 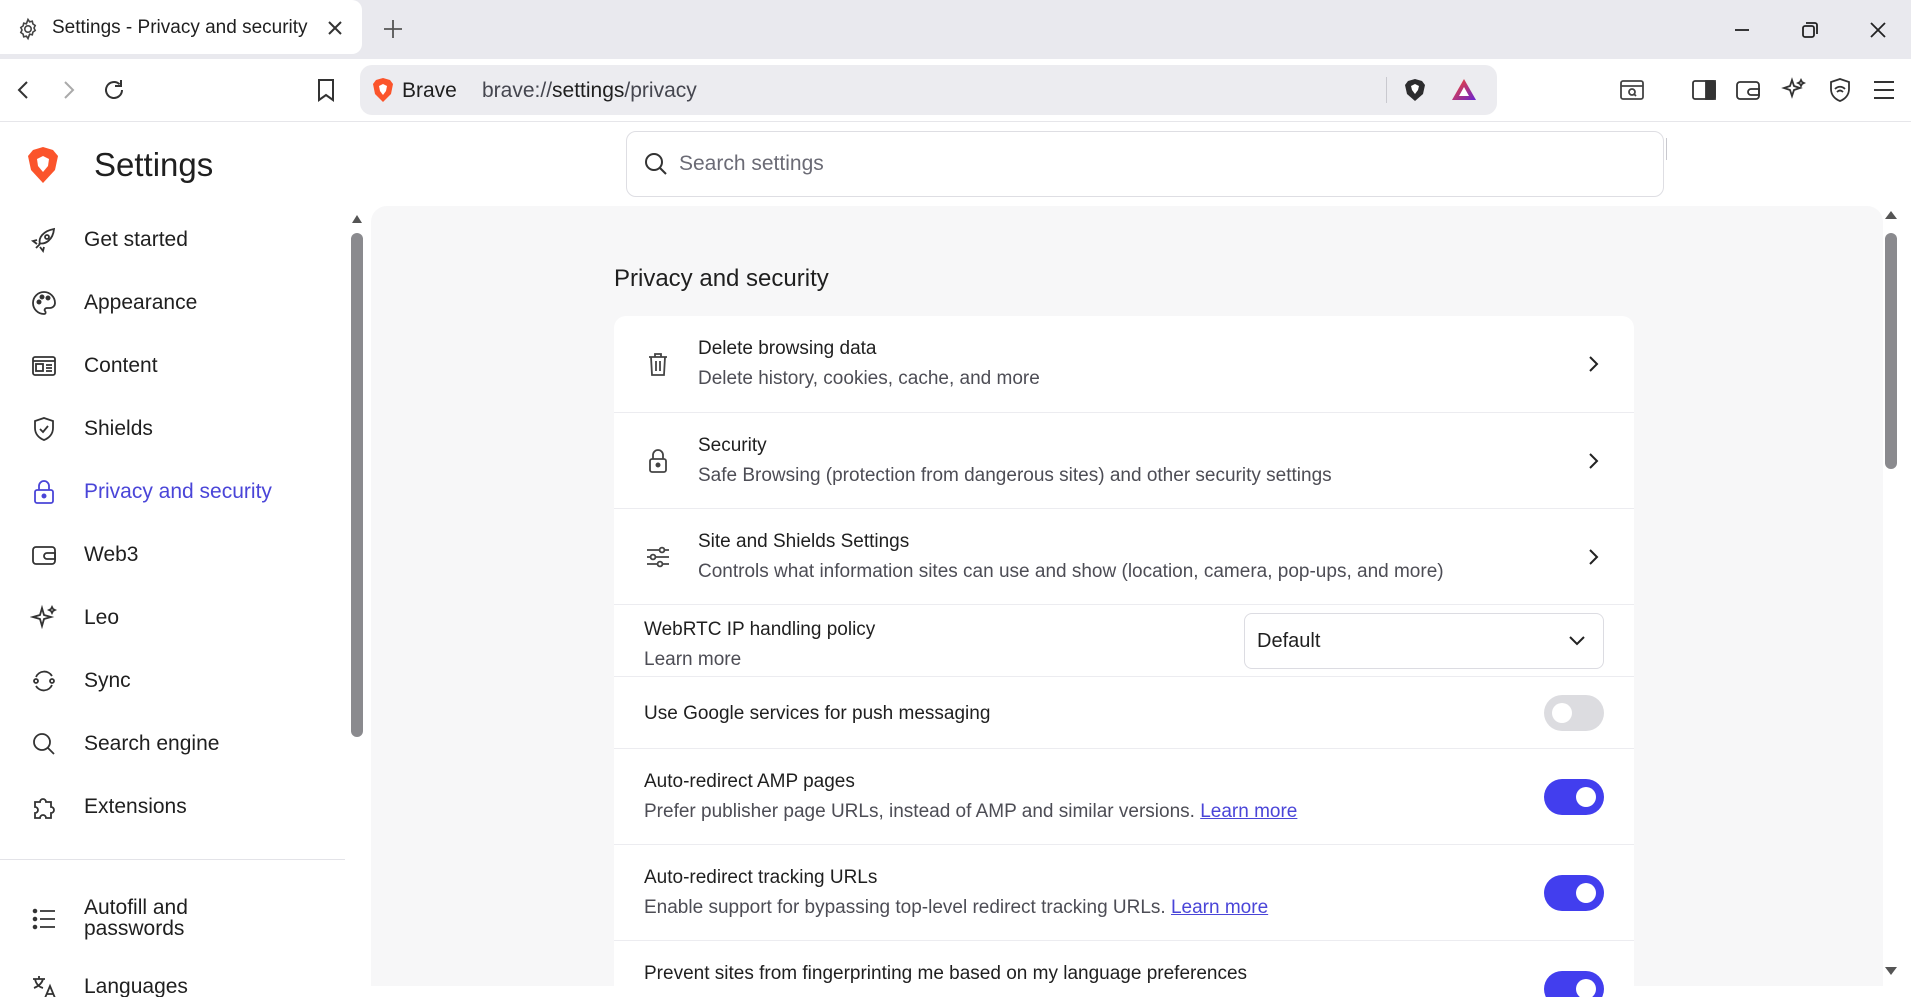 I want to click on sidebar-item-search-engine: Search engine, so click(x=172, y=744).